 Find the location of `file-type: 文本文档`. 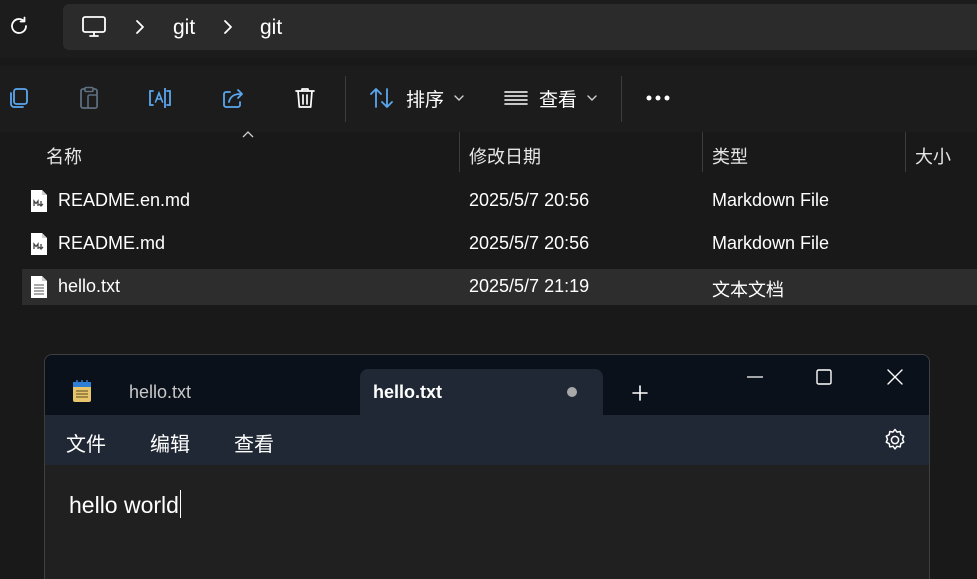

file-type: 文本文档 is located at coordinates (748, 290).